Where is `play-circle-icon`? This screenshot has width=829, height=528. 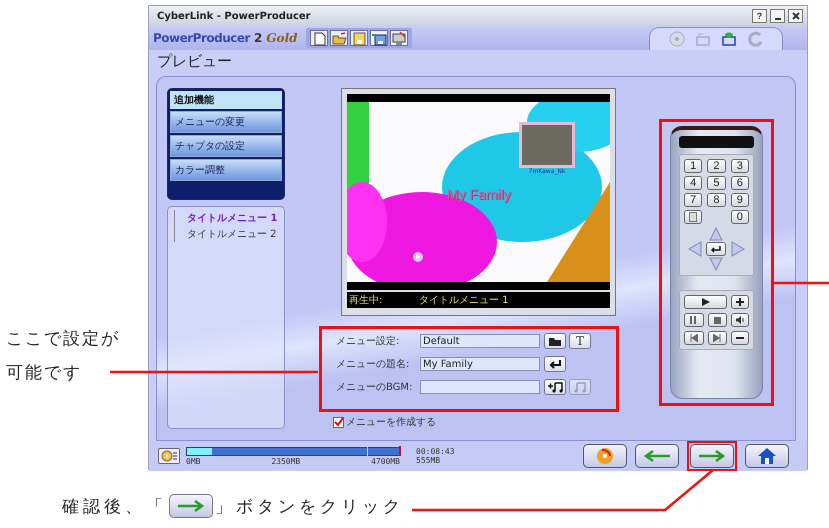
play-circle-icon is located at coordinates (418, 257).